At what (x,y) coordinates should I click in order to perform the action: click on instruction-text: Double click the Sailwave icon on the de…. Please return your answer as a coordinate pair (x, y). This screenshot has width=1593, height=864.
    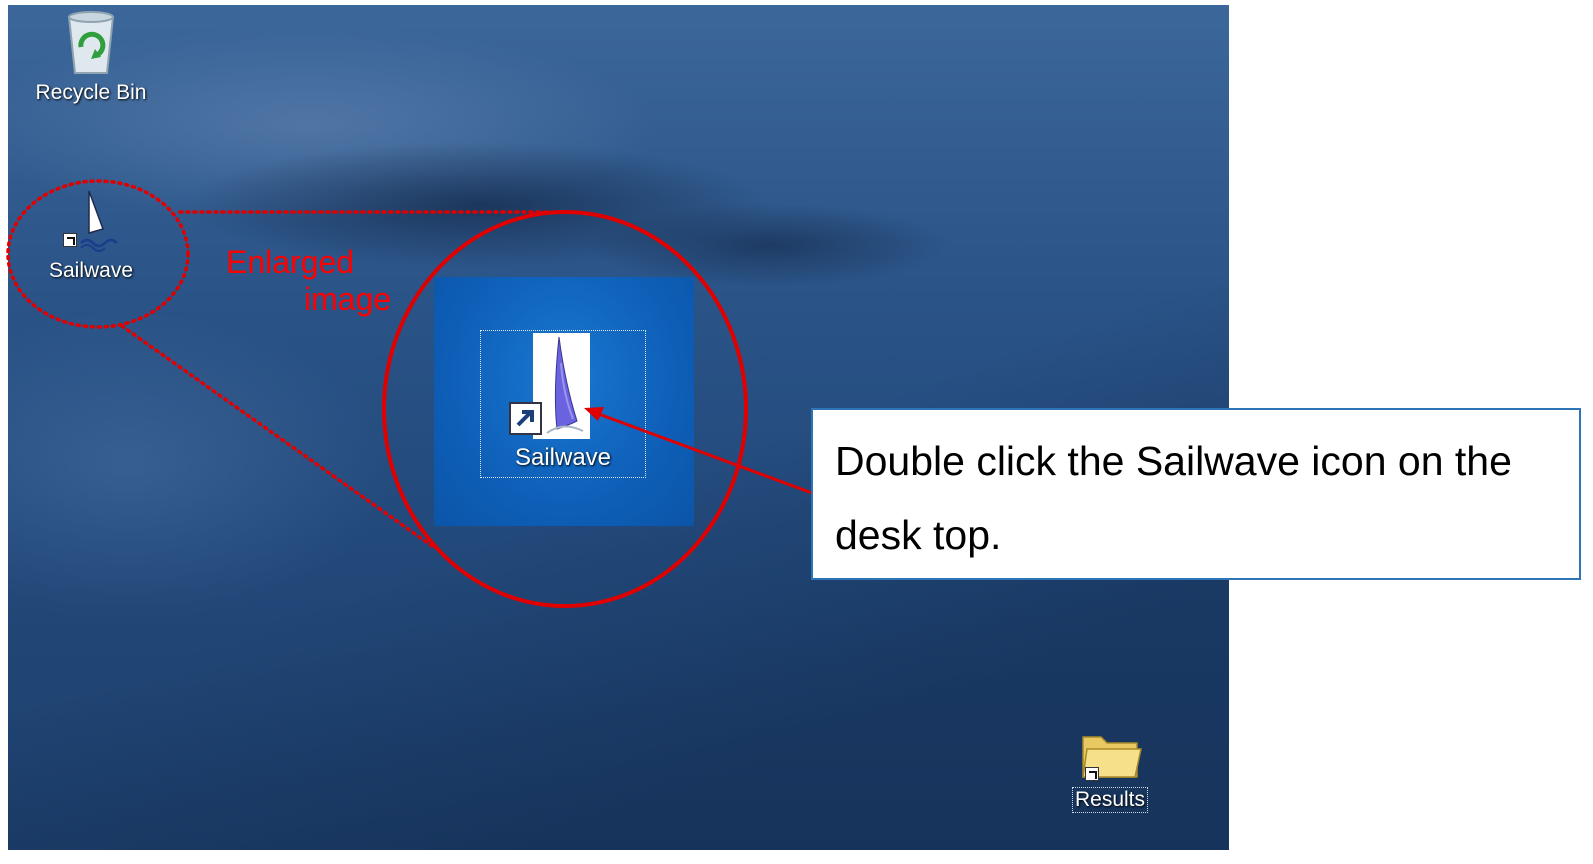
    Looking at the image, I should click on (1173, 498).